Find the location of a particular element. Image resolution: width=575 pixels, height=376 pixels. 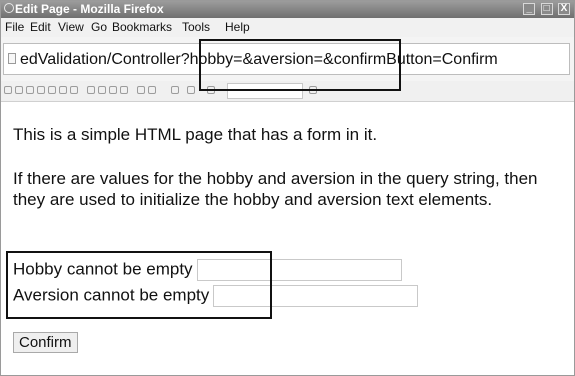

menu-help: Help is located at coordinates (237, 27).